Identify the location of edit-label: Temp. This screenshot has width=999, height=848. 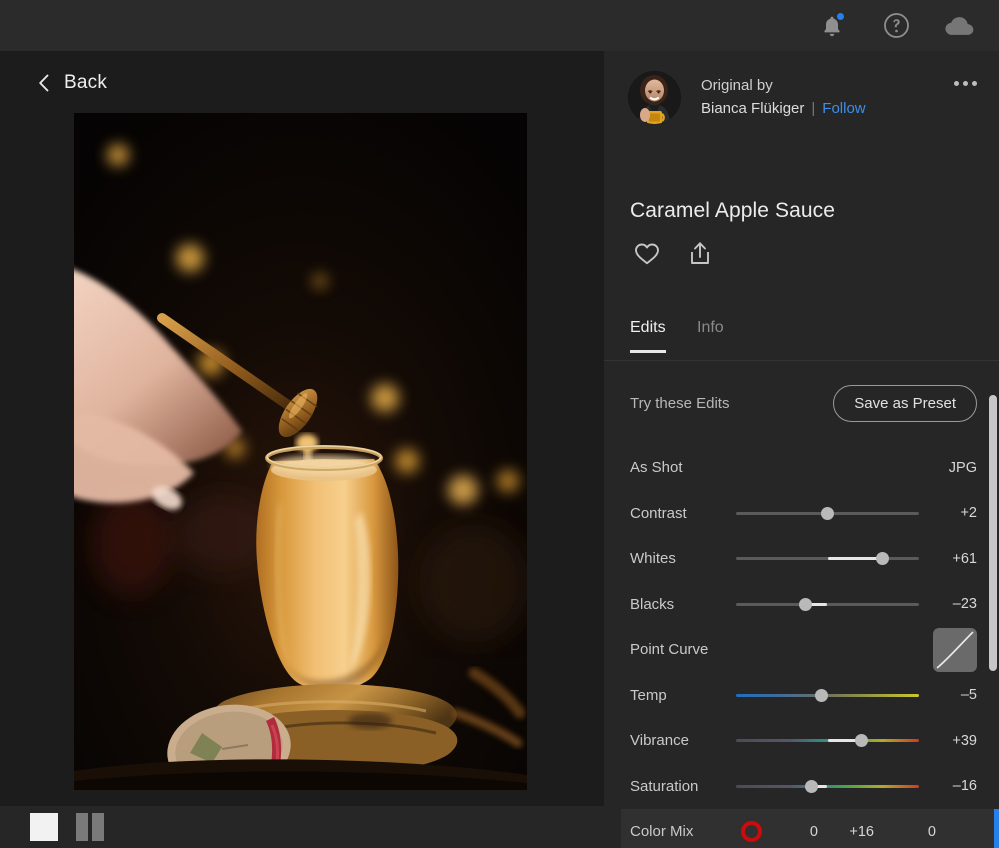
(648, 695).